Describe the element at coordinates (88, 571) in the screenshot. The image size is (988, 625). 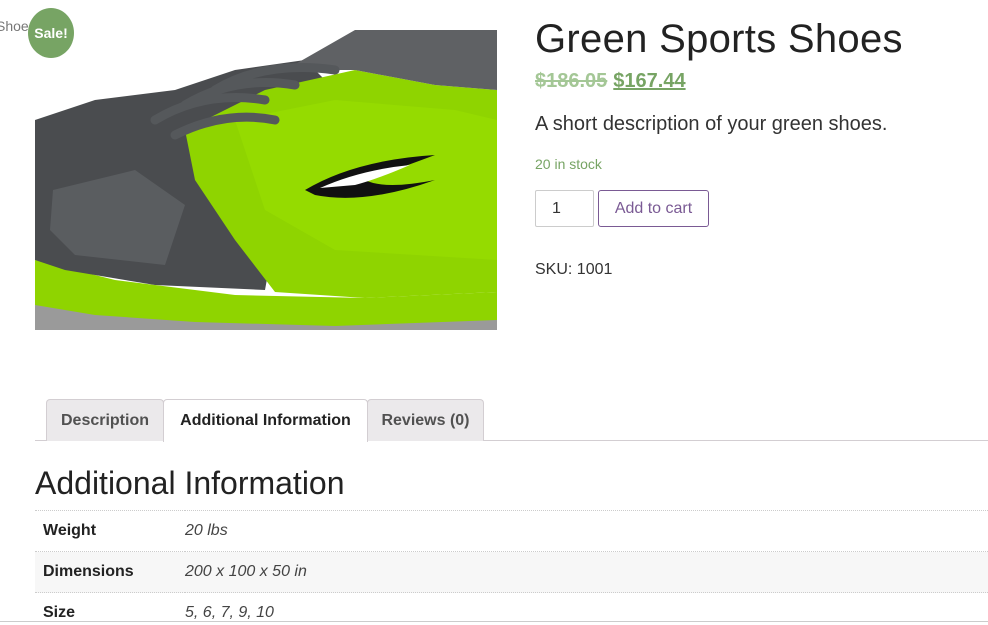
I see `attribute-label: Dimensions` at that location.